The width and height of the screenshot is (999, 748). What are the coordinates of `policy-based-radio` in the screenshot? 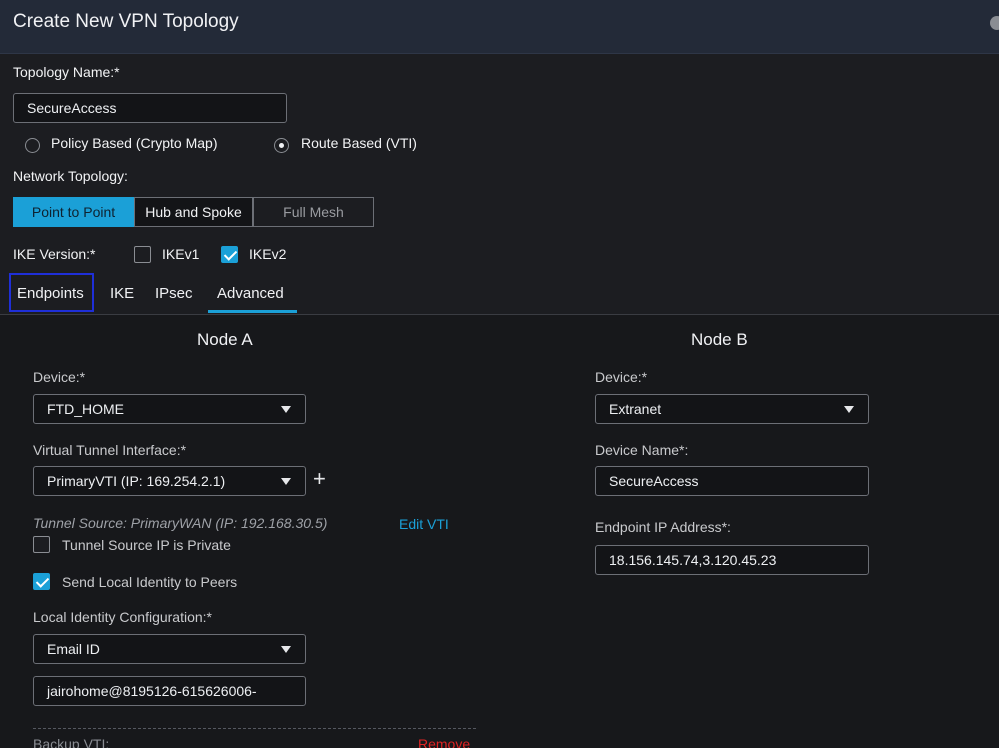 It's located at (32, 145).